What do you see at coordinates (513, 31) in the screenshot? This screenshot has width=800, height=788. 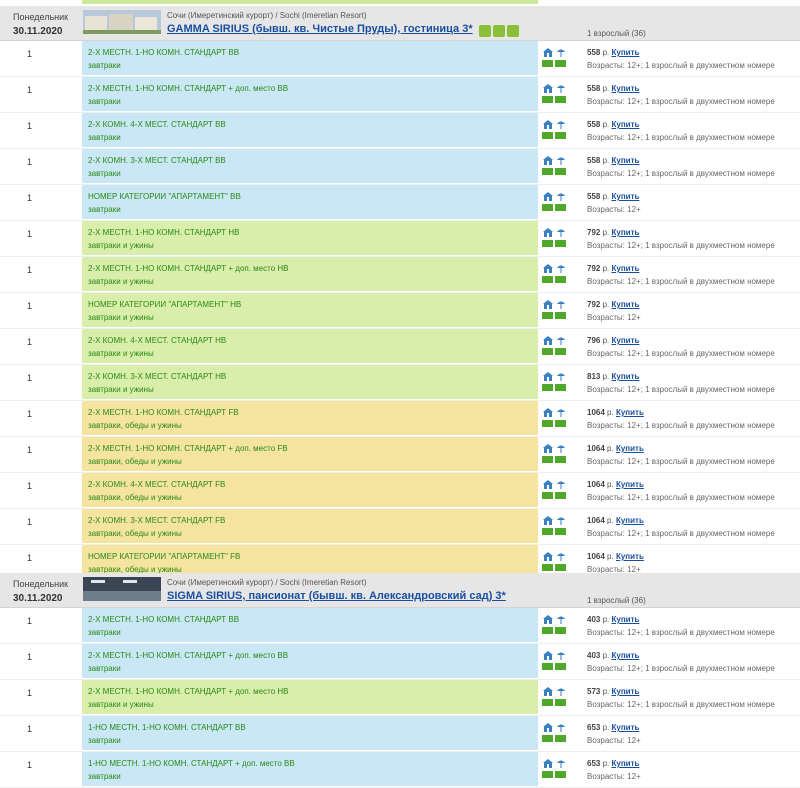 I see `leaf-icon` at bounding box center [513, 31].